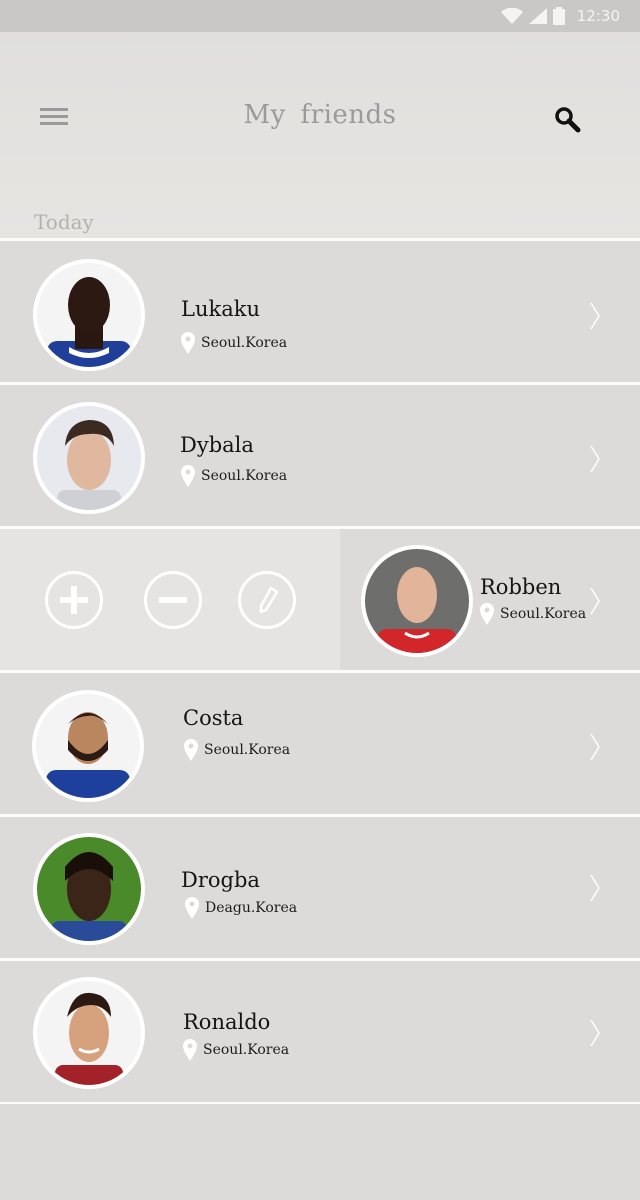 Image resolution: width=640 pixels, height=1200 pixels. What do you see at coordinates (320, 743) in the screenshot?
I see `friend-row-costa: Costa Seoul.Korea` at bounding box center [320, 743].